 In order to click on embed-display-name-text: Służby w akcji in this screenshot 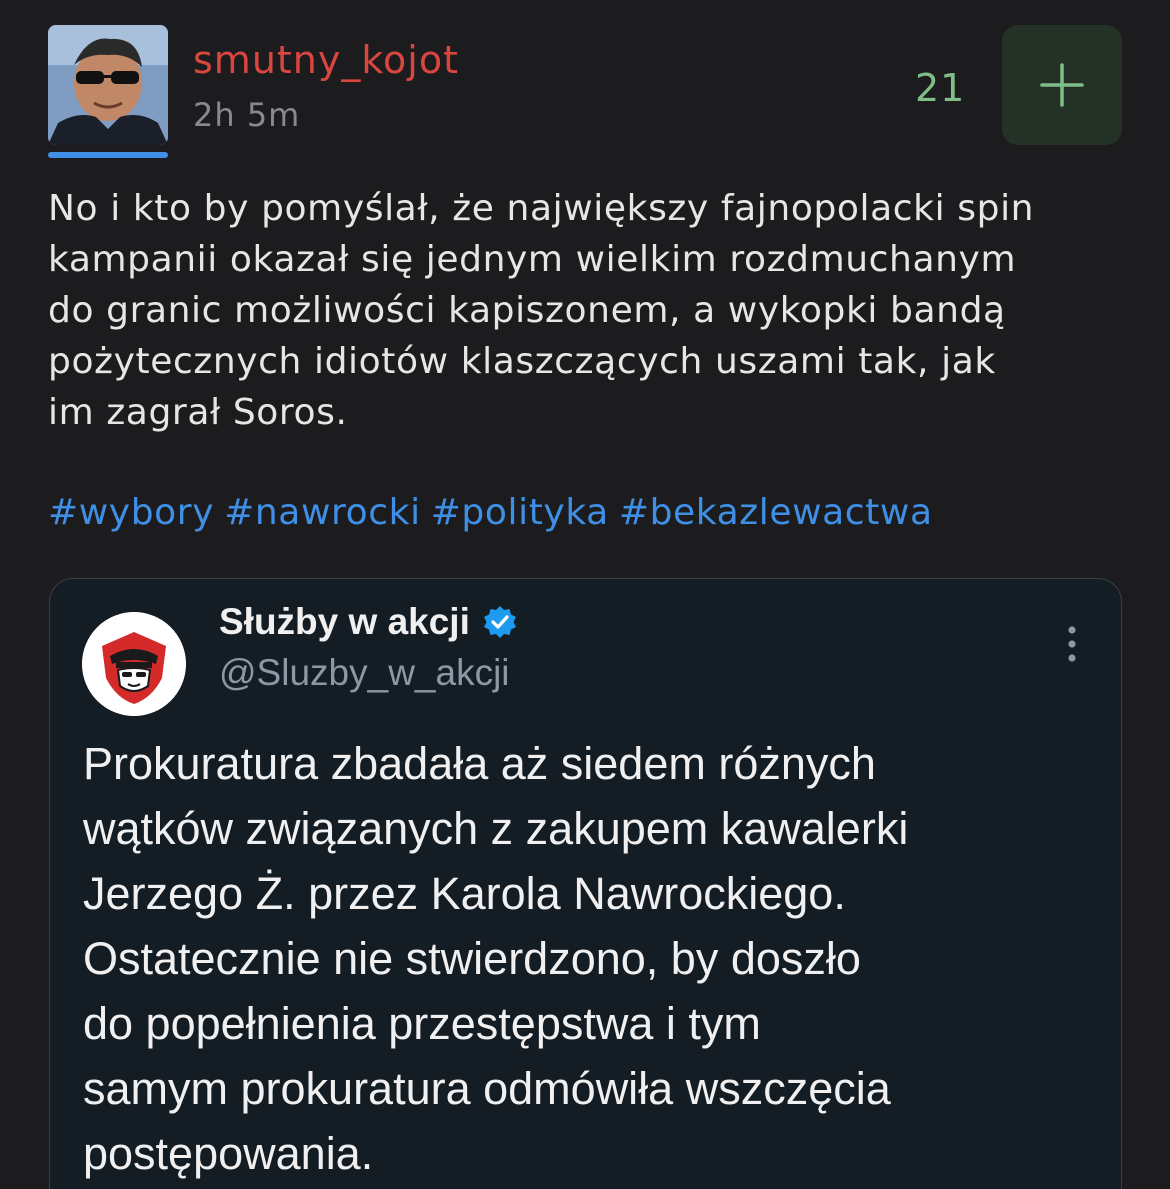, I will do `click(344, 621)`.